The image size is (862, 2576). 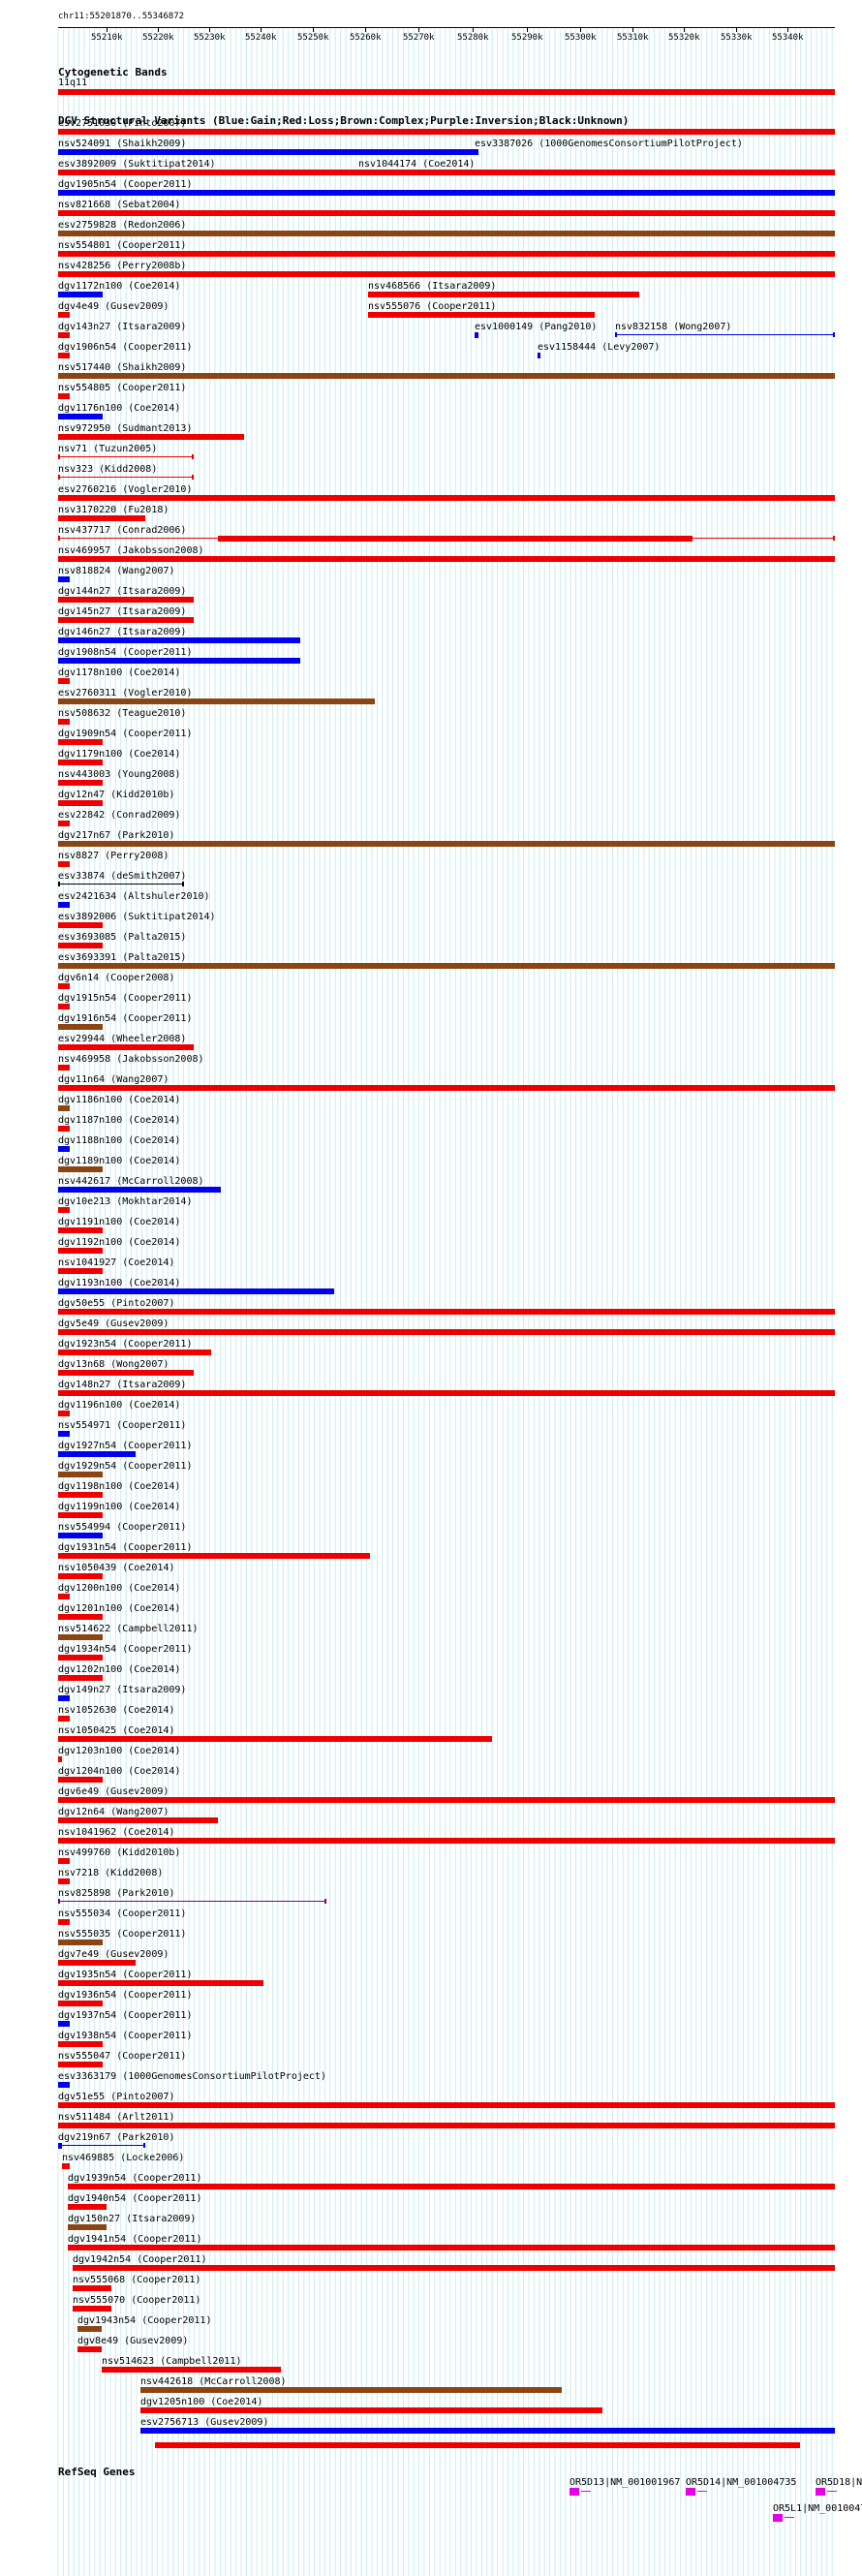 I want to click on variant-label: dgv143n27 (Itsara2009), so click(x=122, y=327).